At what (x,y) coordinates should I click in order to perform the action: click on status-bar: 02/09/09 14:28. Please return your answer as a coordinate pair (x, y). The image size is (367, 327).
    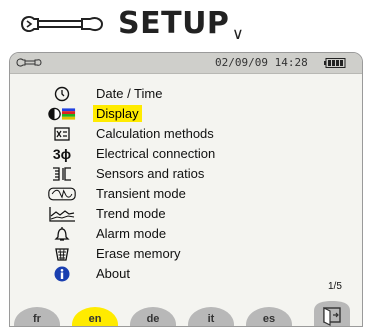
    Looking at the image, I should click on (186, 63).